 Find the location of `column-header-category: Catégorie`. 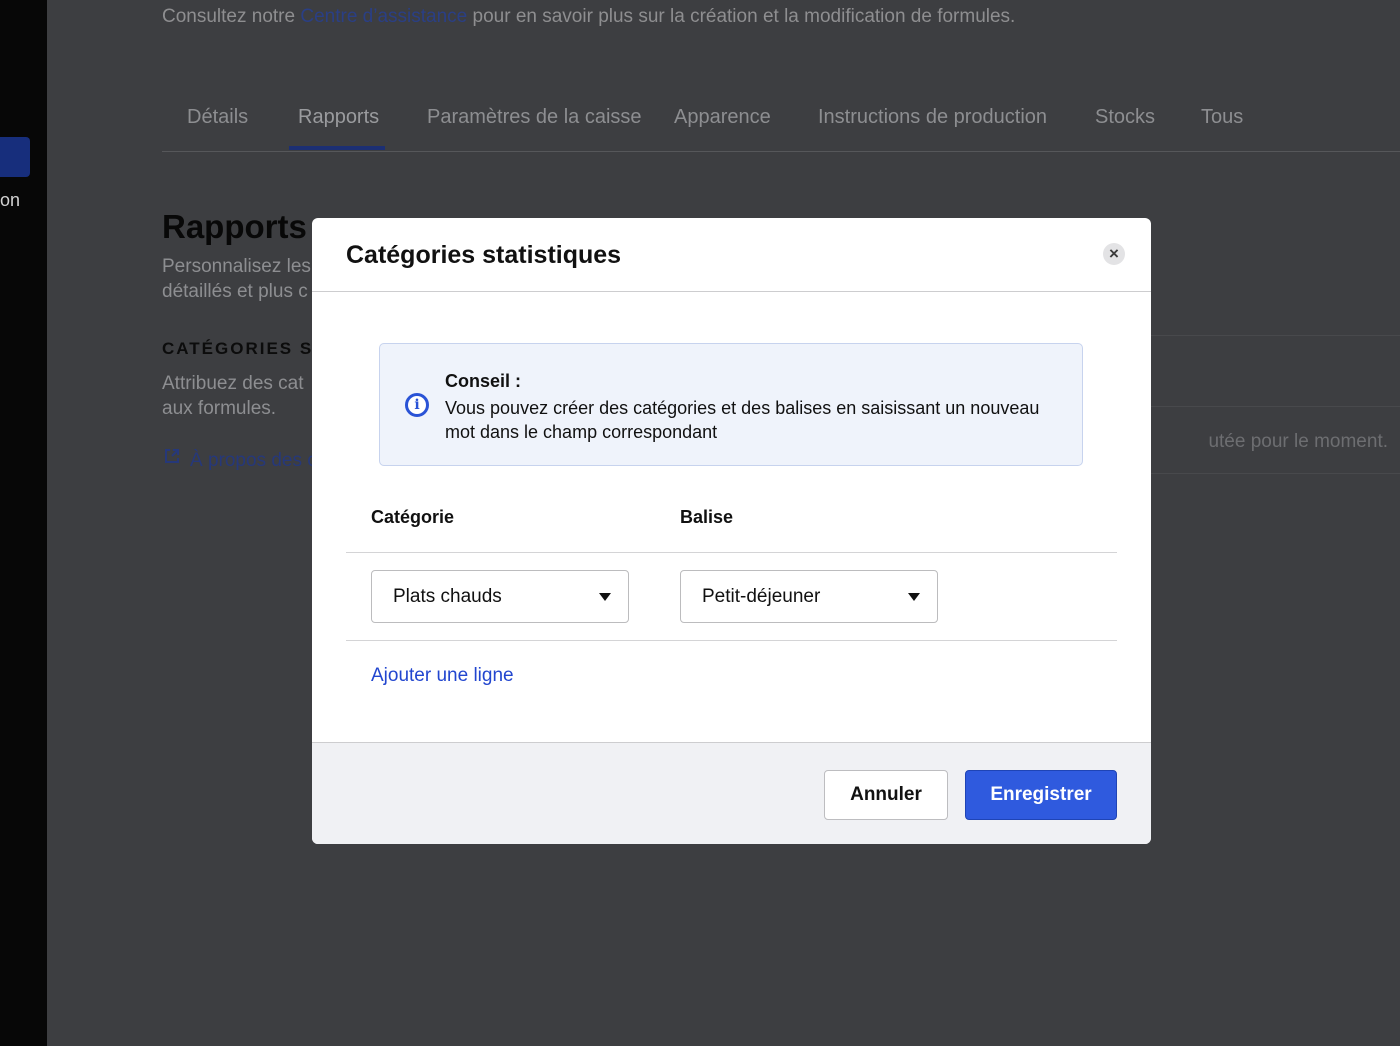

column-header-category: Catégorie is located at coordinates (413, 517).